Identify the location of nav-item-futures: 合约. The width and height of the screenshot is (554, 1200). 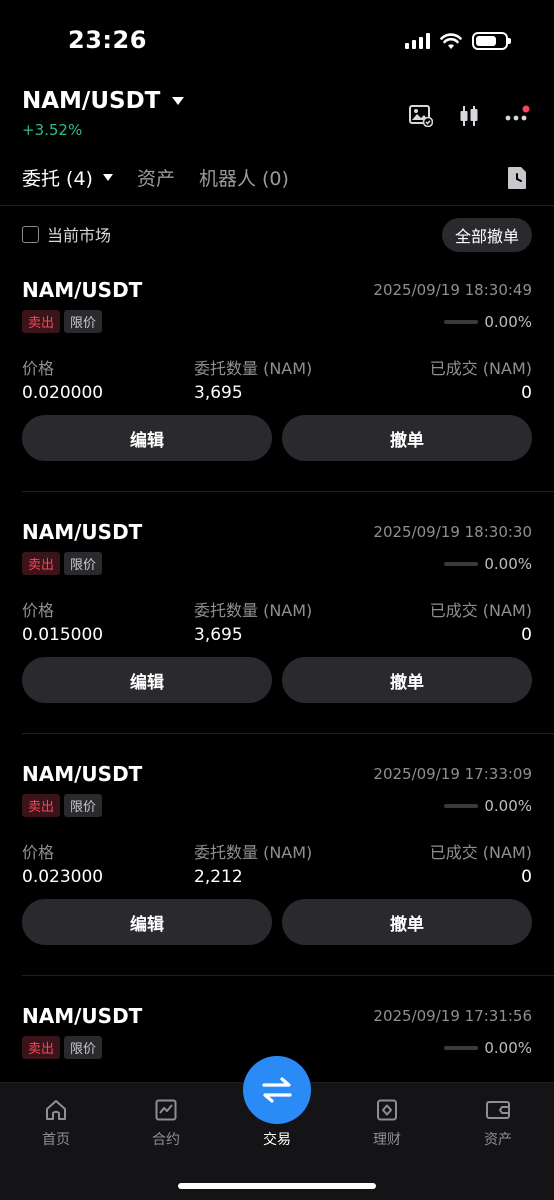
(166, 1123).